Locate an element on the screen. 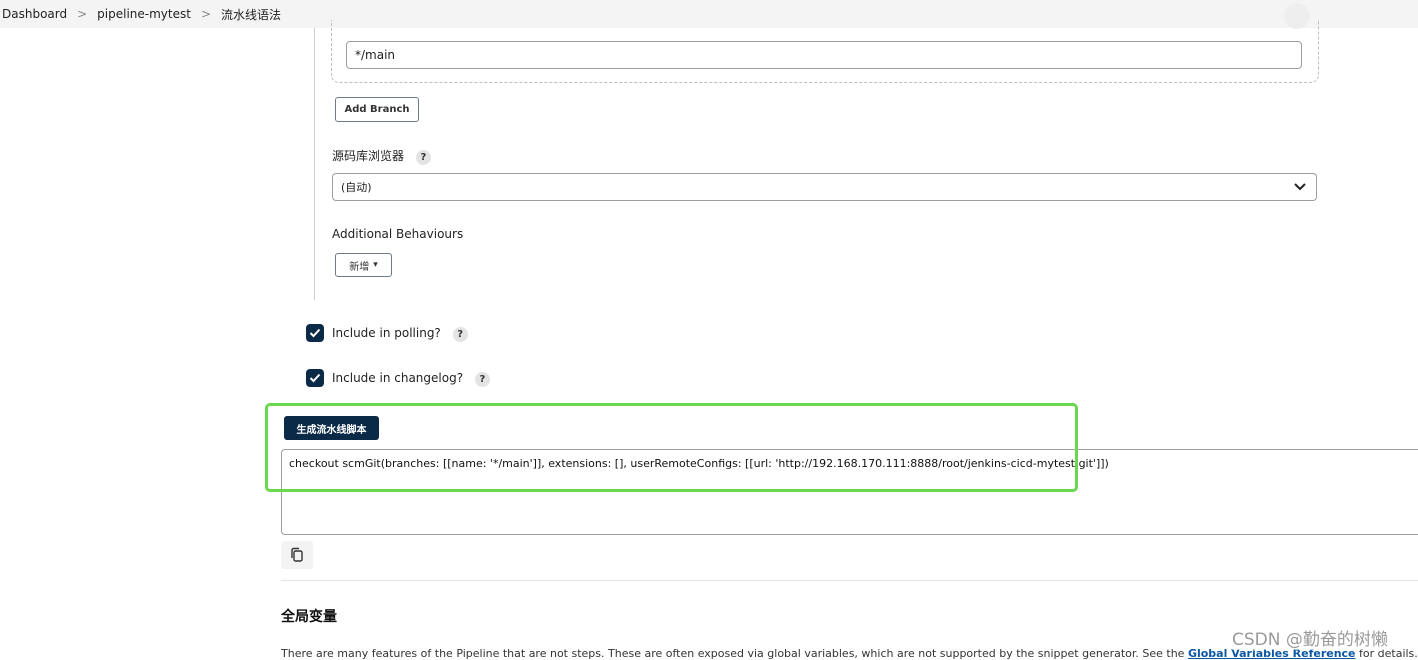 The width and height of the screenshot is (1418, 660). breadcrumb-dashboard: Dashboard is located at coordinates (34, 14).